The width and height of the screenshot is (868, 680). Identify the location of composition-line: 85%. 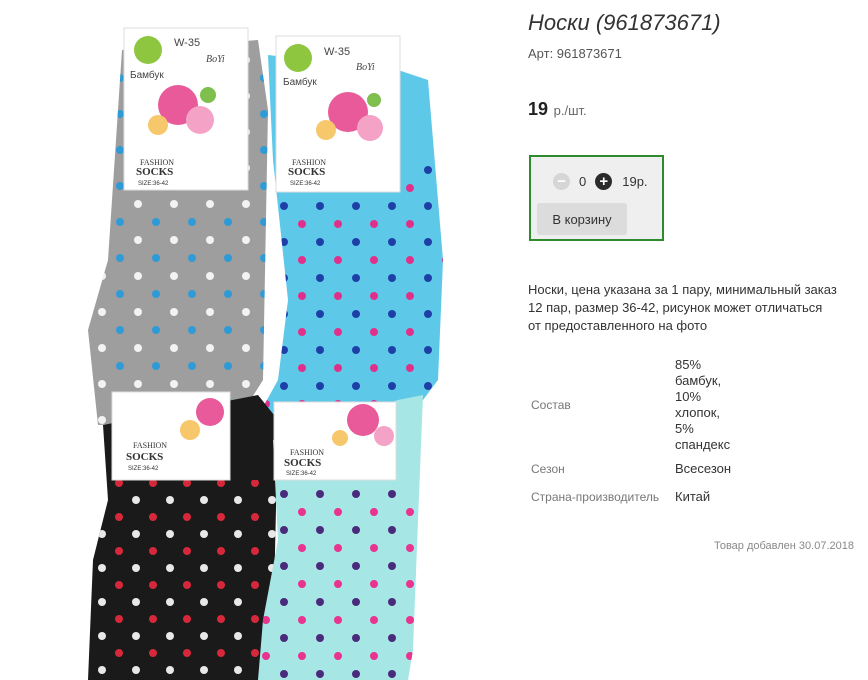
(688, 364).